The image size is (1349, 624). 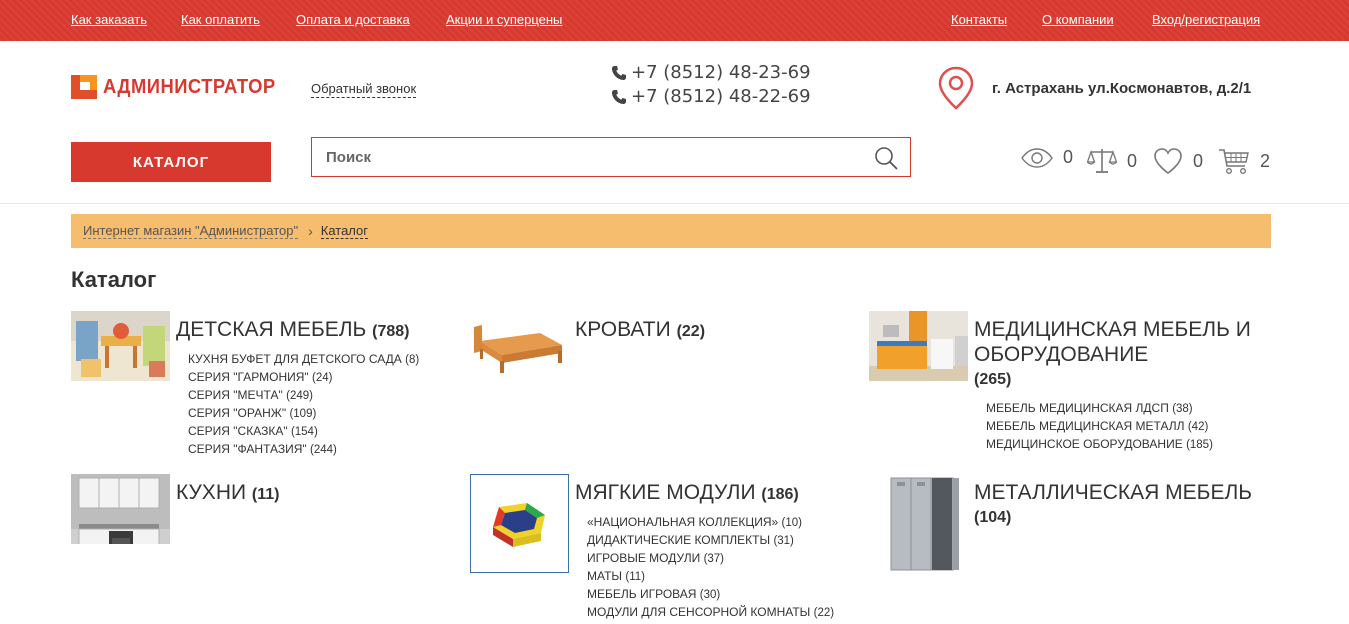 I want to click on list-item: МЕБЕЛЬ МЕДИЦИНСКАЯ ЛДСП (38), so click(x=1099, y=408).